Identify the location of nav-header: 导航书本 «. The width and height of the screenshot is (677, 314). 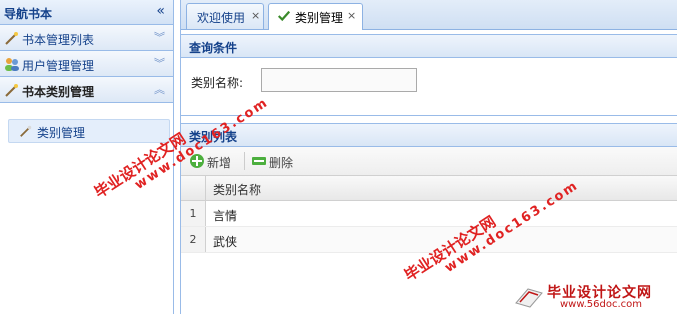
(86, 12).